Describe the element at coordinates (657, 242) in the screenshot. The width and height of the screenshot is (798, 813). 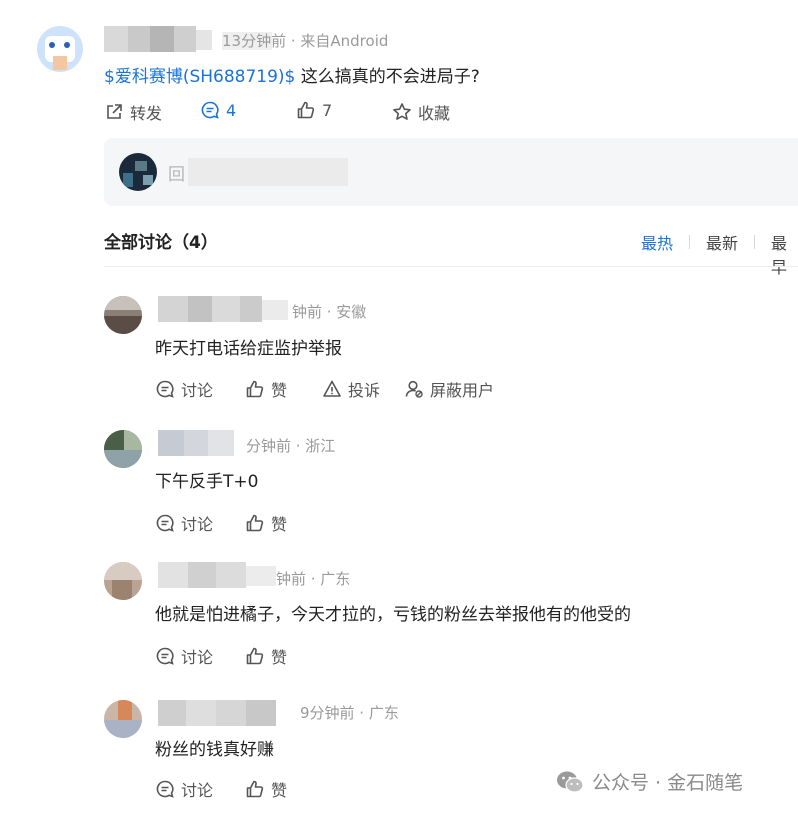
I see `sort-hot-tab: 最热` at that location.